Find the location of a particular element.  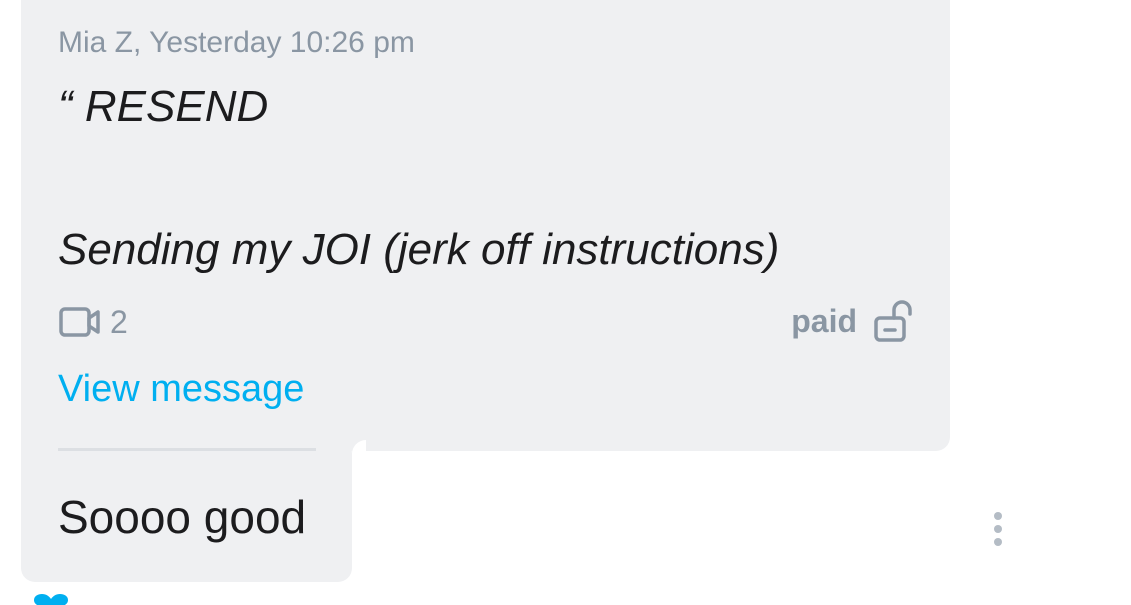

more-vertical-icon is located at coordinates (998, 530).